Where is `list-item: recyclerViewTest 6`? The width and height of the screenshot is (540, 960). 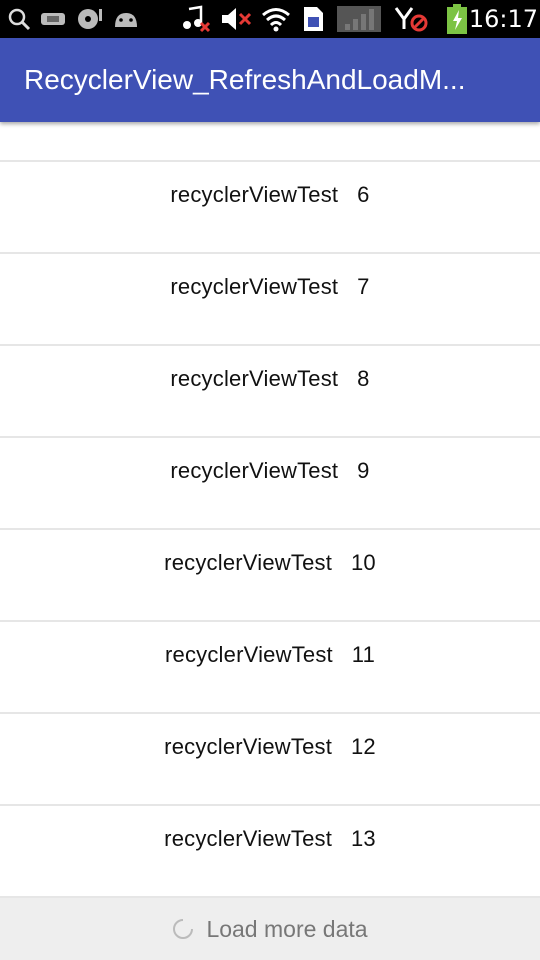 list-item: recyclerViewTest 6 is located at coordinates (270, 208).